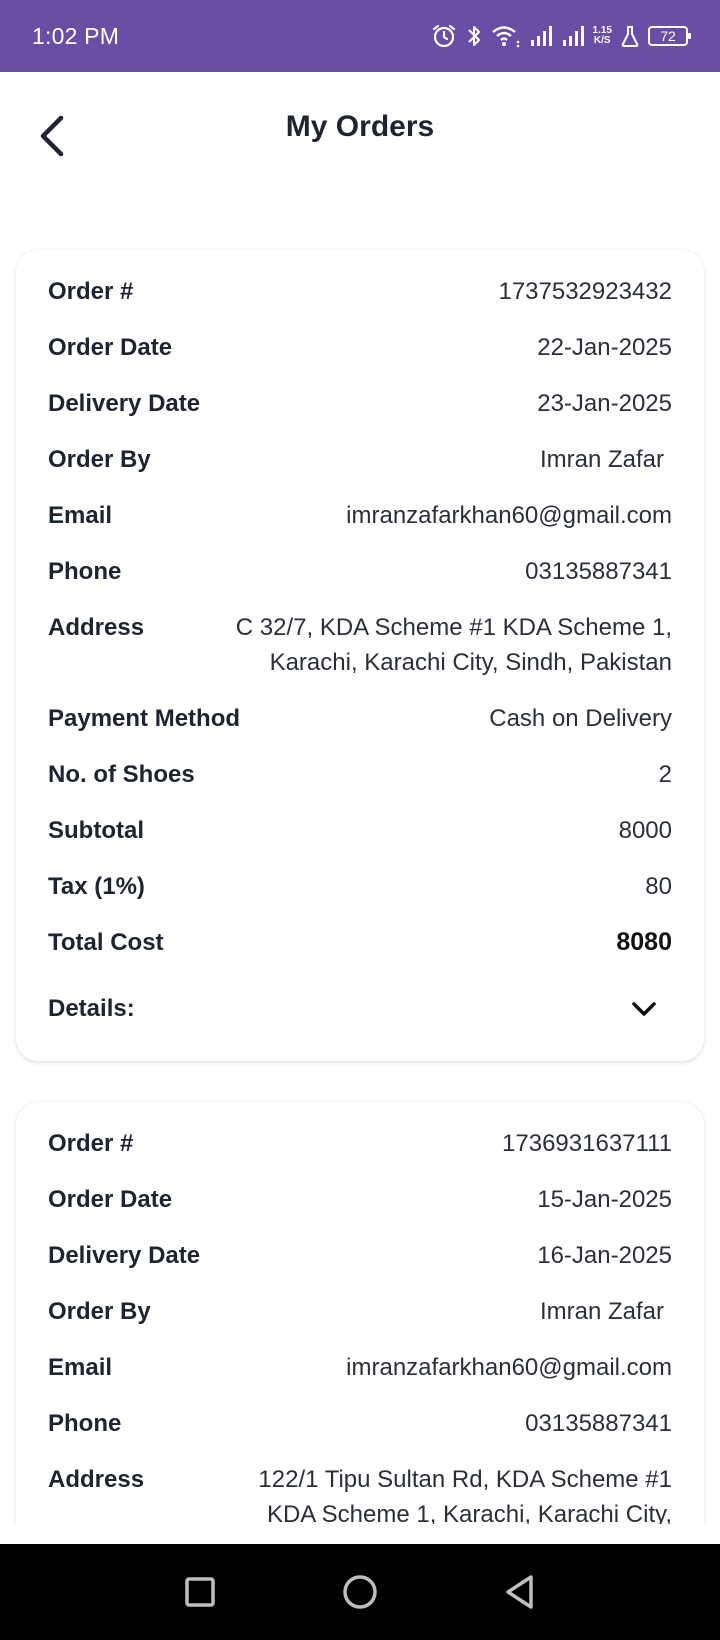 This screenshot has height=1640, width=720. I want to click on bluetooth-icon, so click(474, 36).